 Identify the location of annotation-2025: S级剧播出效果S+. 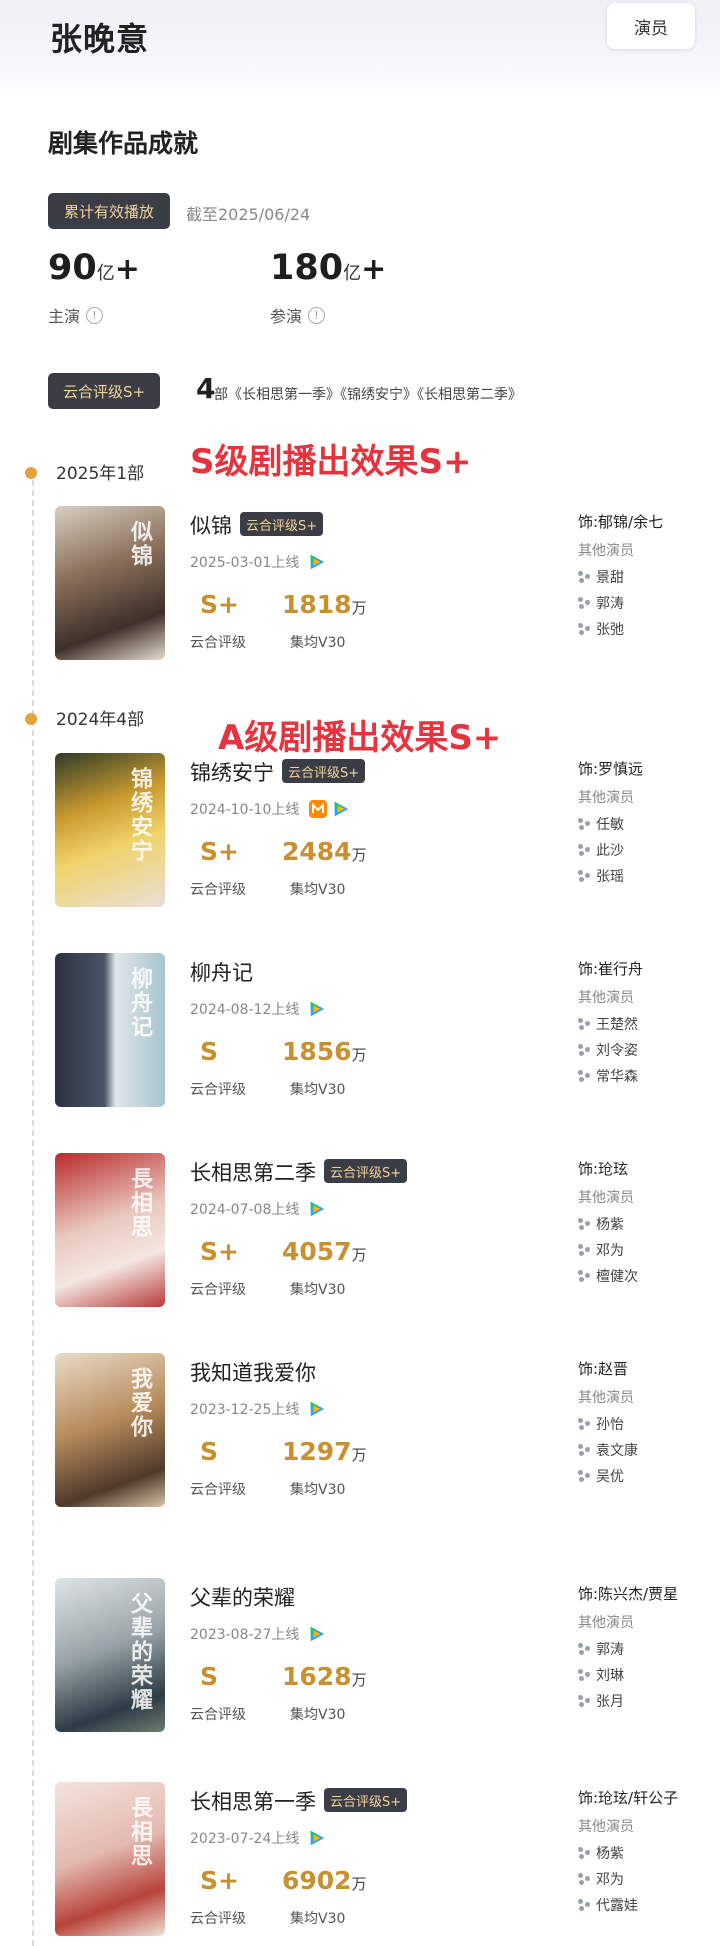
(331, 462).